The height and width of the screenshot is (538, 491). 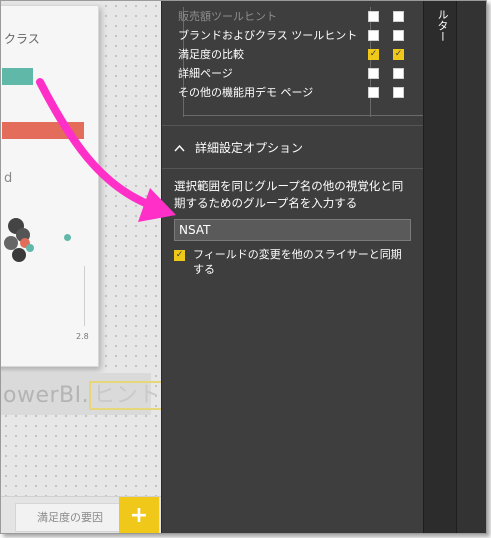 I want to click on axis-line, so click(x=84, y=296).